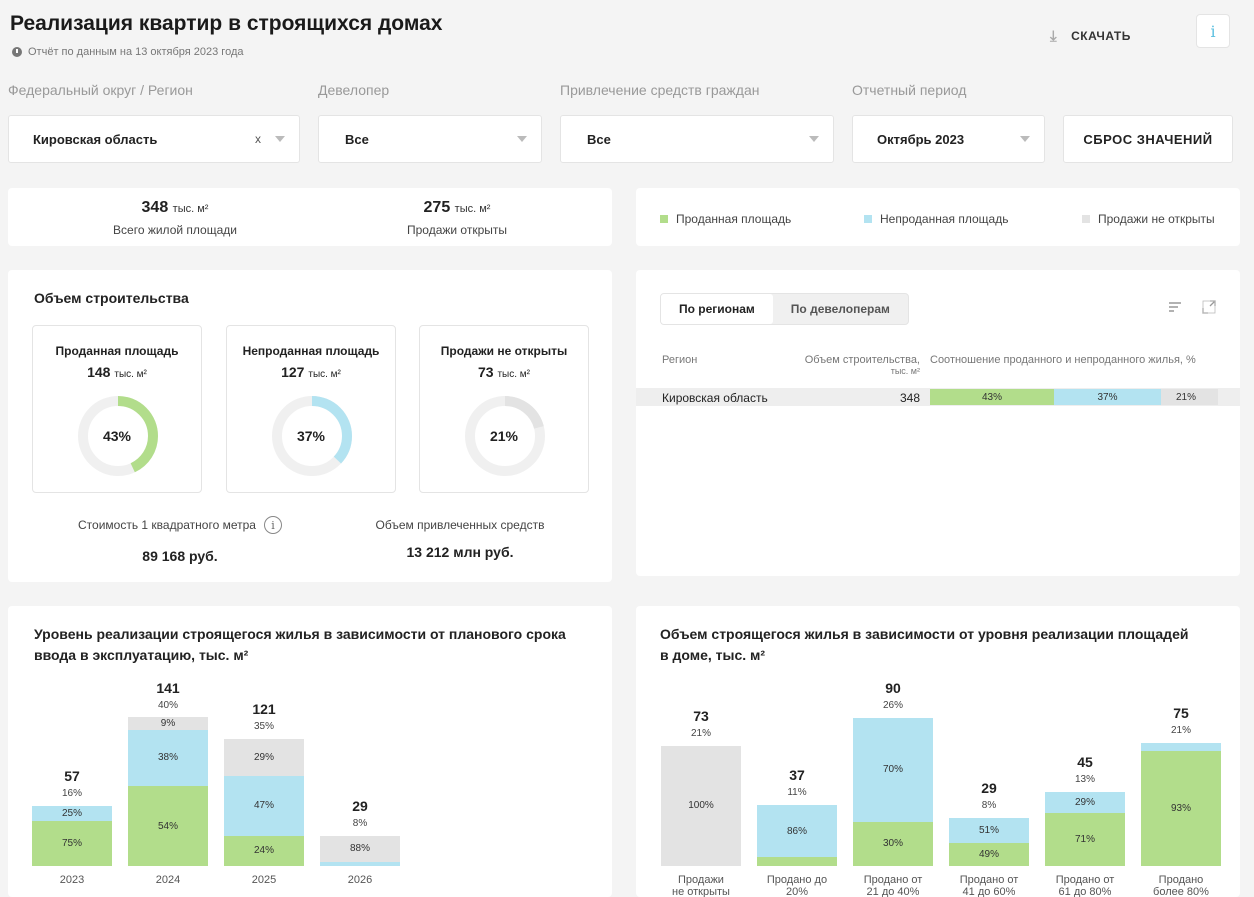  I want to click on legend-label: Проданная площадь, so click(734, 219).